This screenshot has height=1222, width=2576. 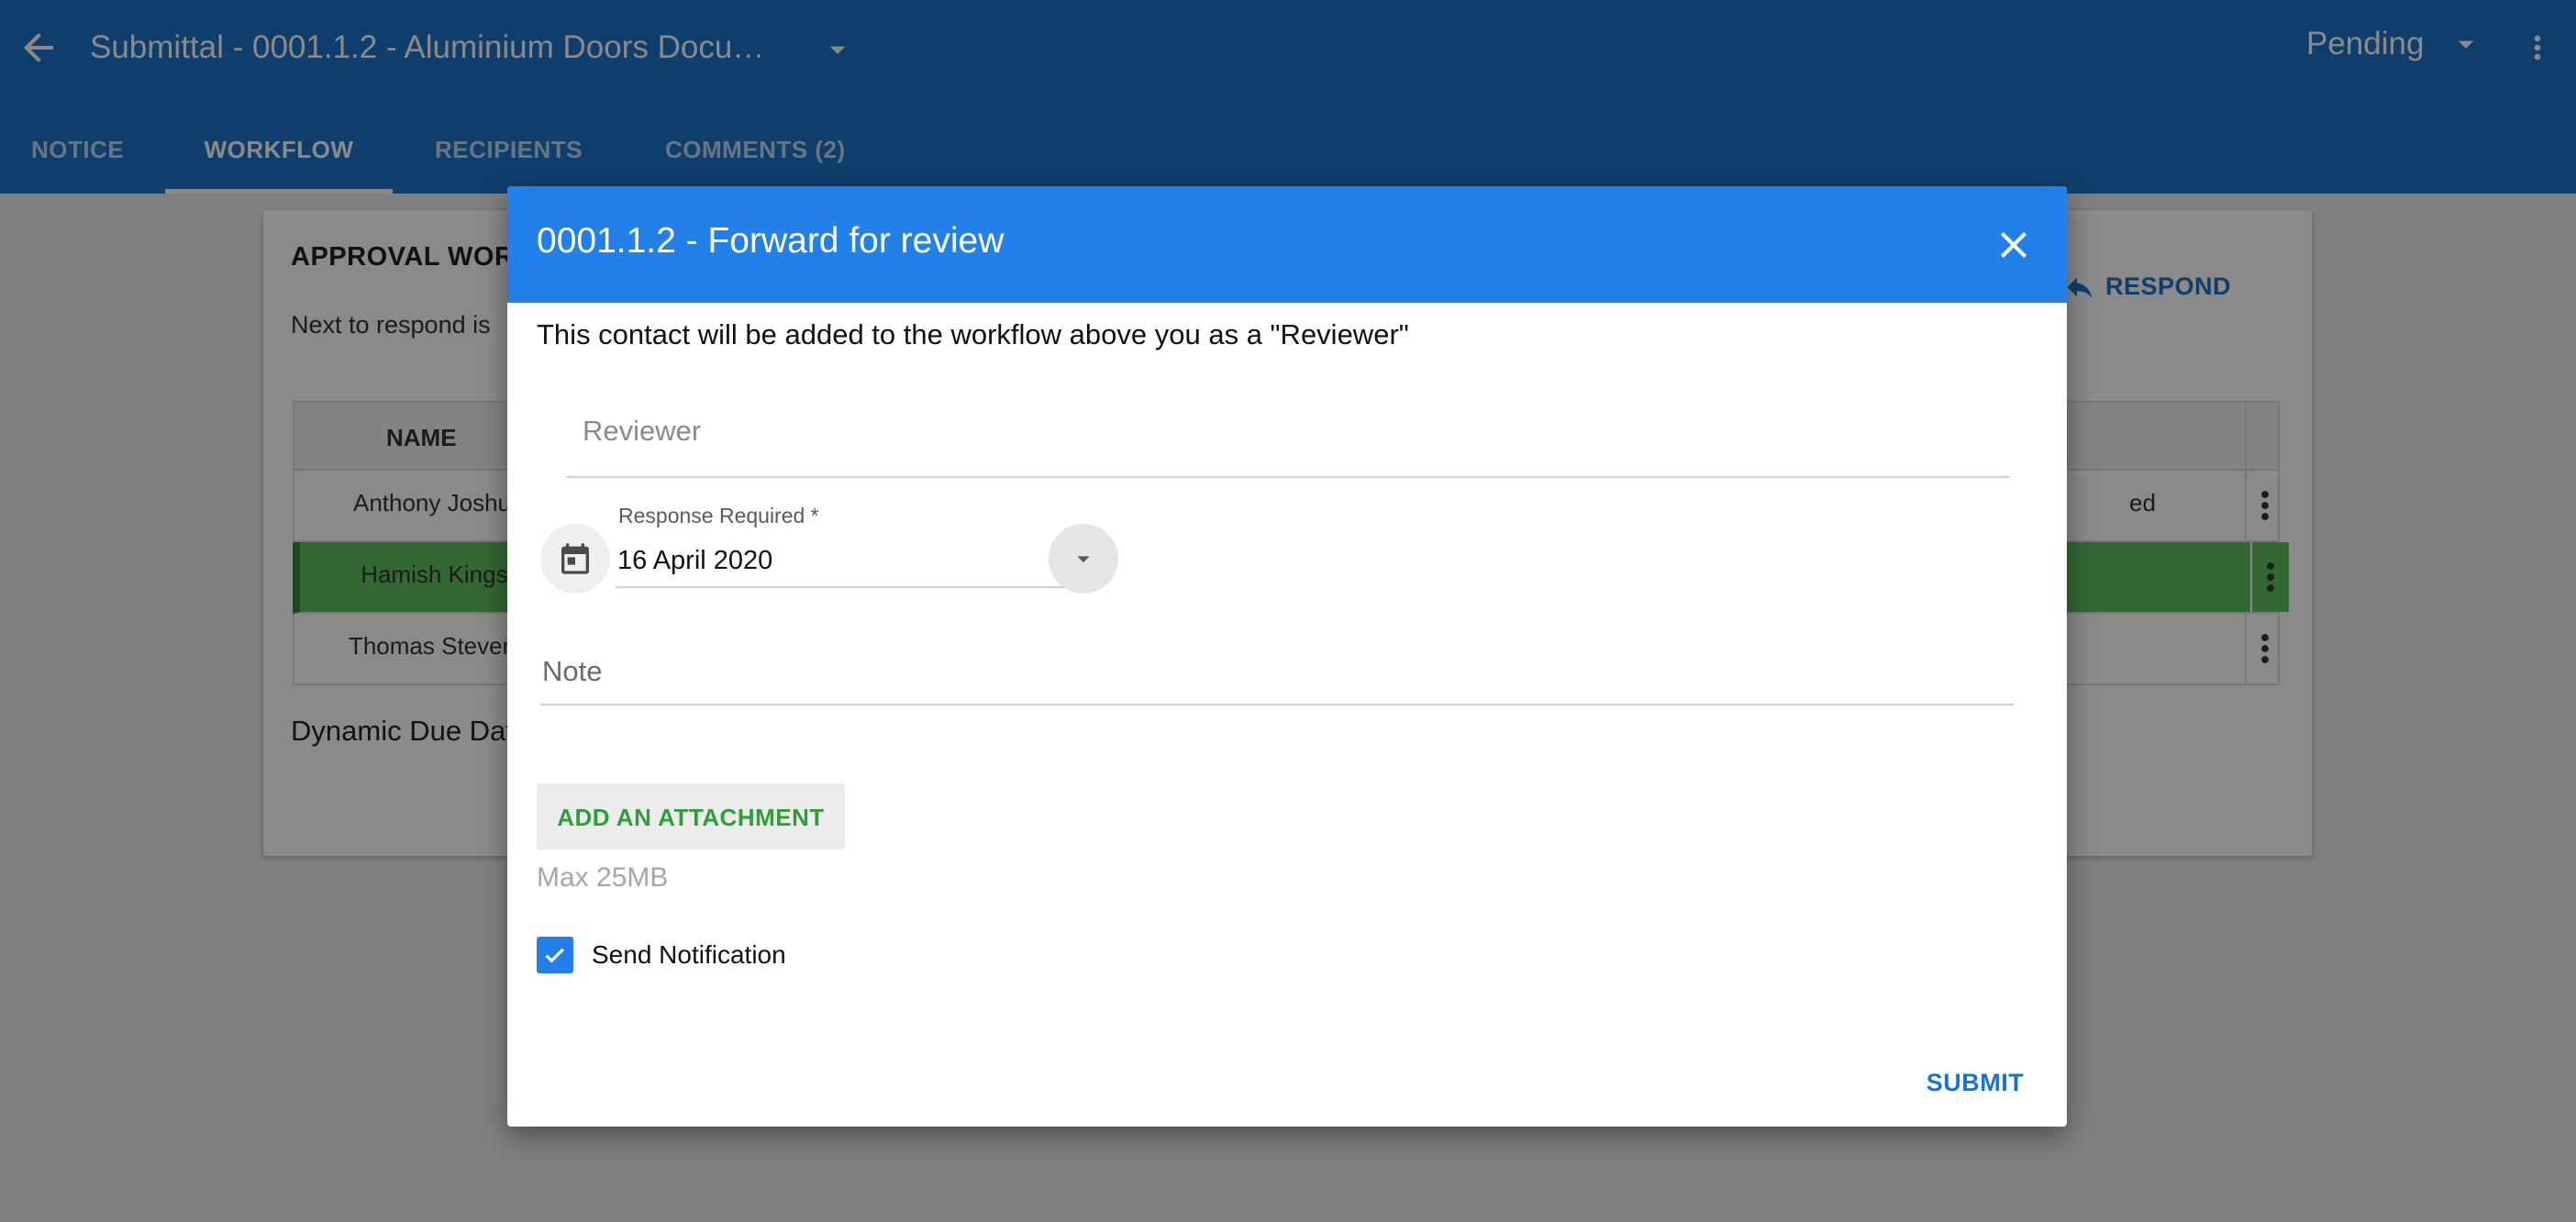 I want to click on send-notification-label: Send Notification, so click(x=689, y=955).